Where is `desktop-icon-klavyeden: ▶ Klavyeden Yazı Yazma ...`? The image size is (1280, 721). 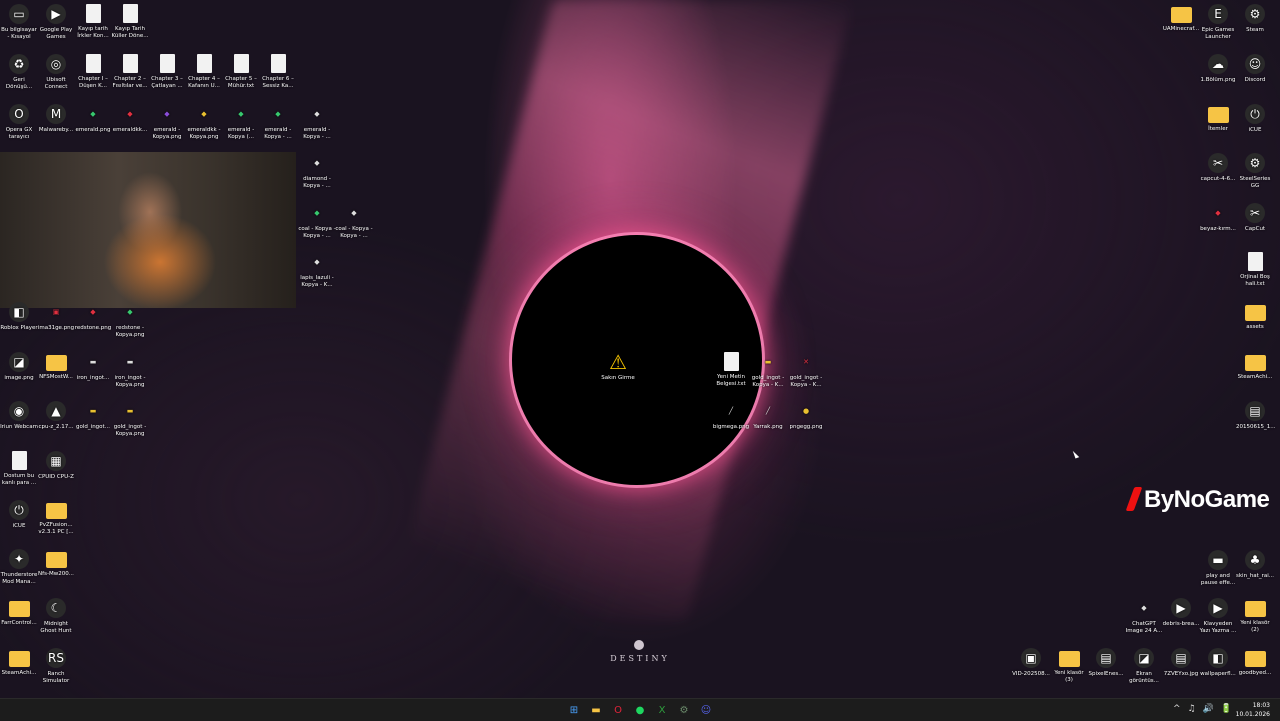
desktop-icon-klavyeden: ▶ Klavyeden Yazı Yazma ... is located at coordinates (1218, 616).